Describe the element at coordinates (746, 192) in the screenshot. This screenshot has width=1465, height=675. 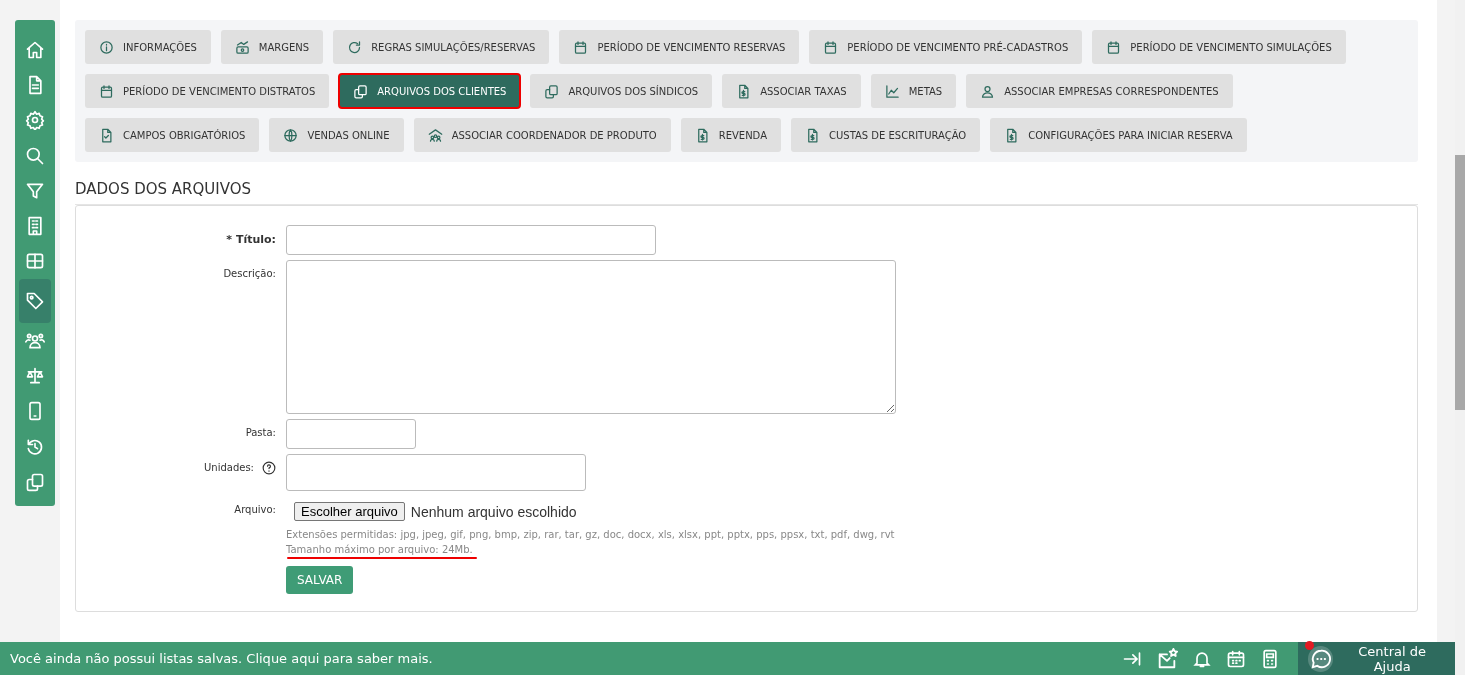
I see `section-title: DADOS DOS ARQUIVOS` at that location.